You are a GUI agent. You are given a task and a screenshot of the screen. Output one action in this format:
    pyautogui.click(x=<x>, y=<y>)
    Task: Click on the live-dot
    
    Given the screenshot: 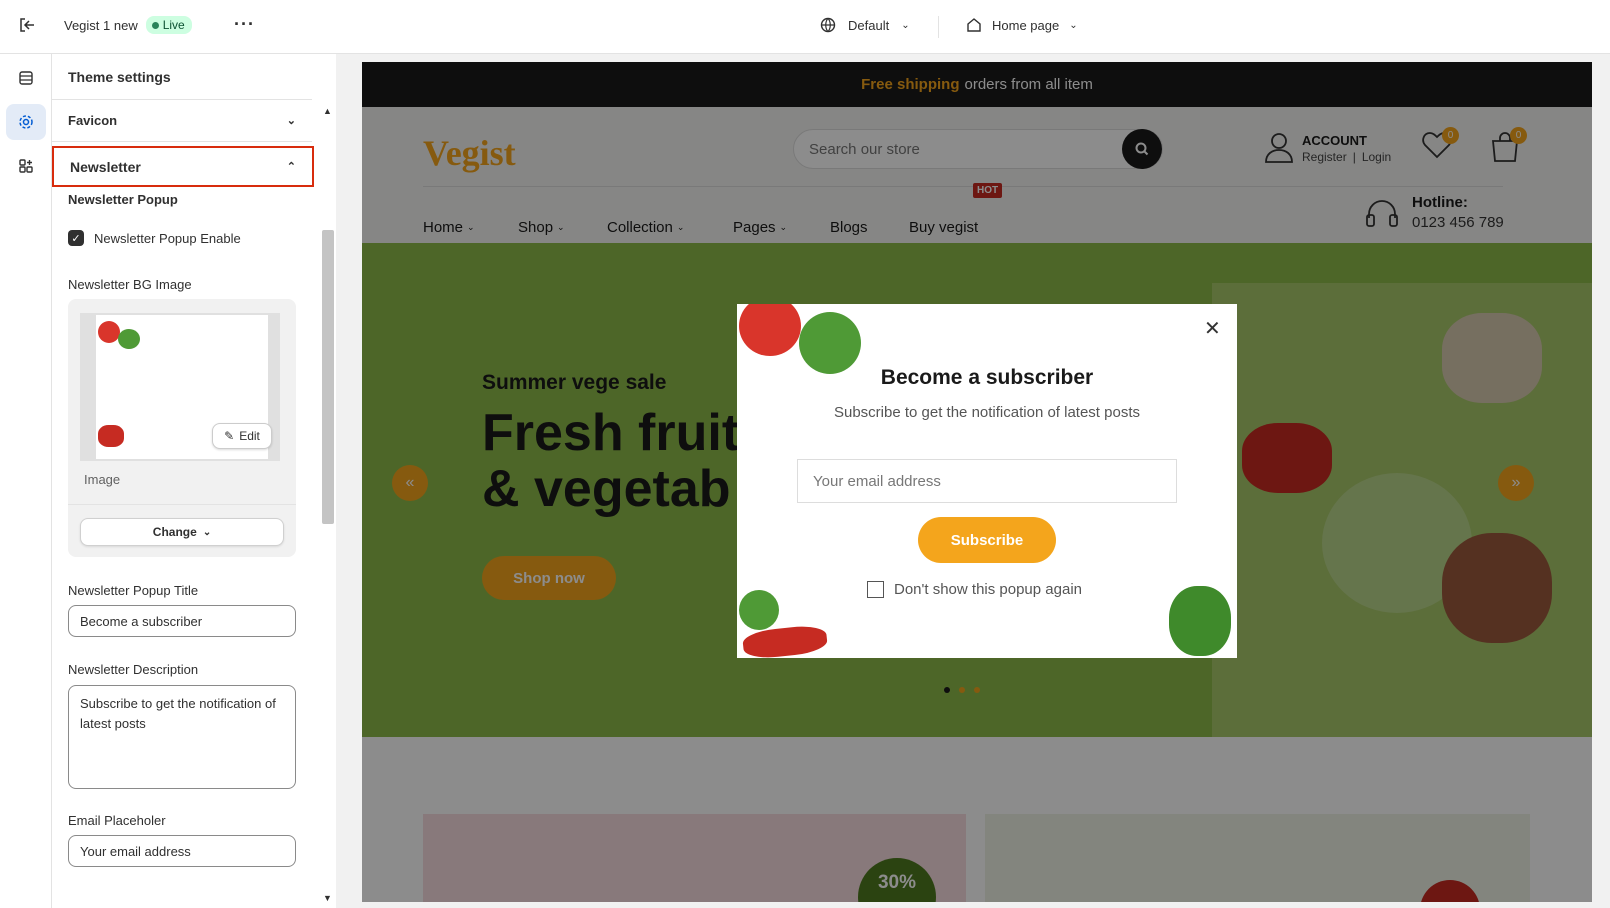 What is the action you would take?
    pyautogui.click(x=155, y=25)
    